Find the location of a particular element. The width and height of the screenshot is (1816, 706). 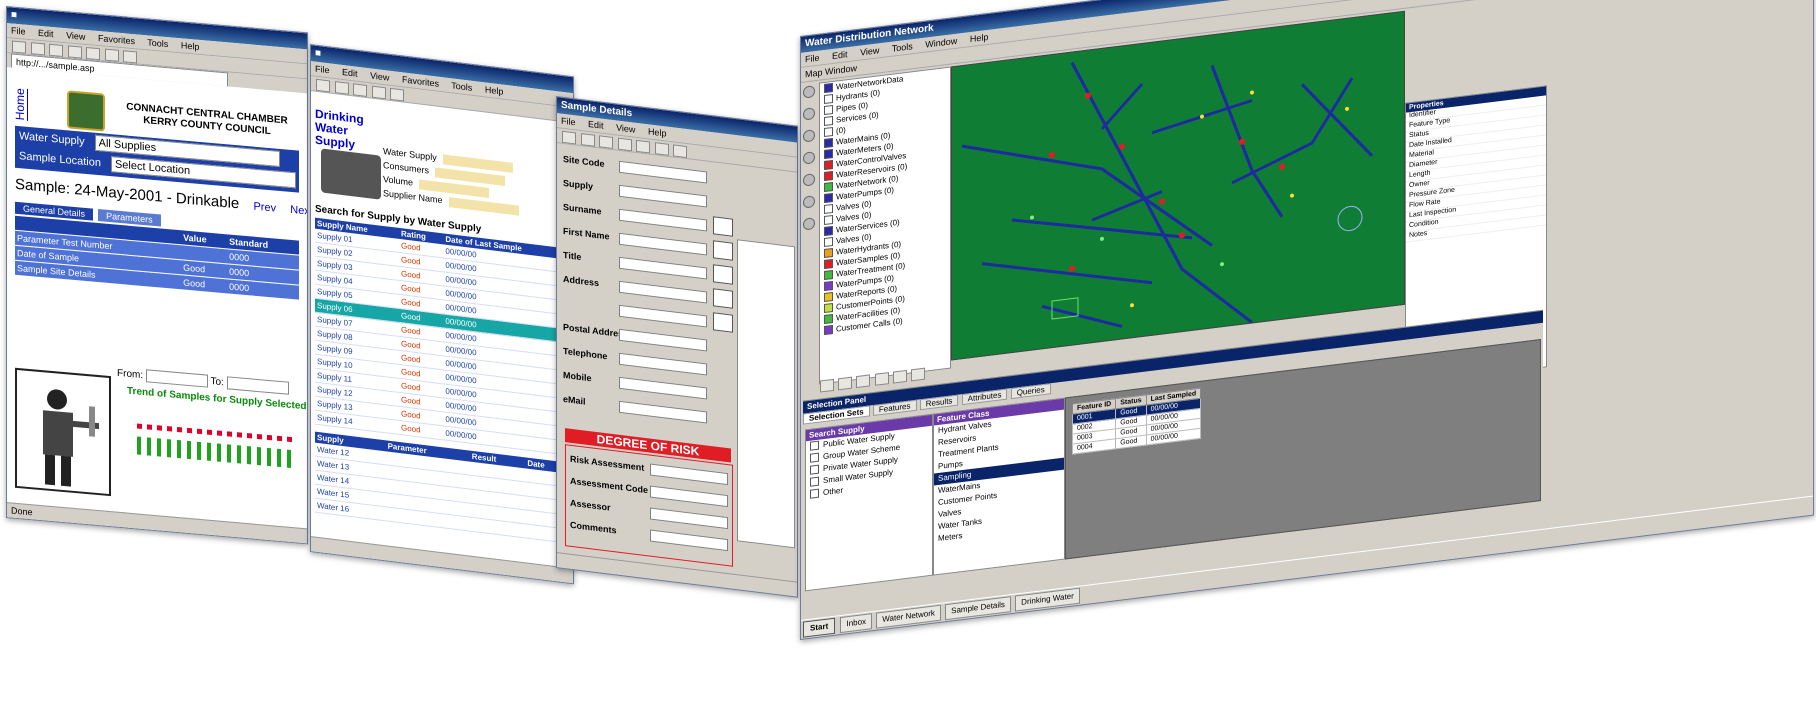

task-inbox: Inbox is located at coordinates (856, 623).